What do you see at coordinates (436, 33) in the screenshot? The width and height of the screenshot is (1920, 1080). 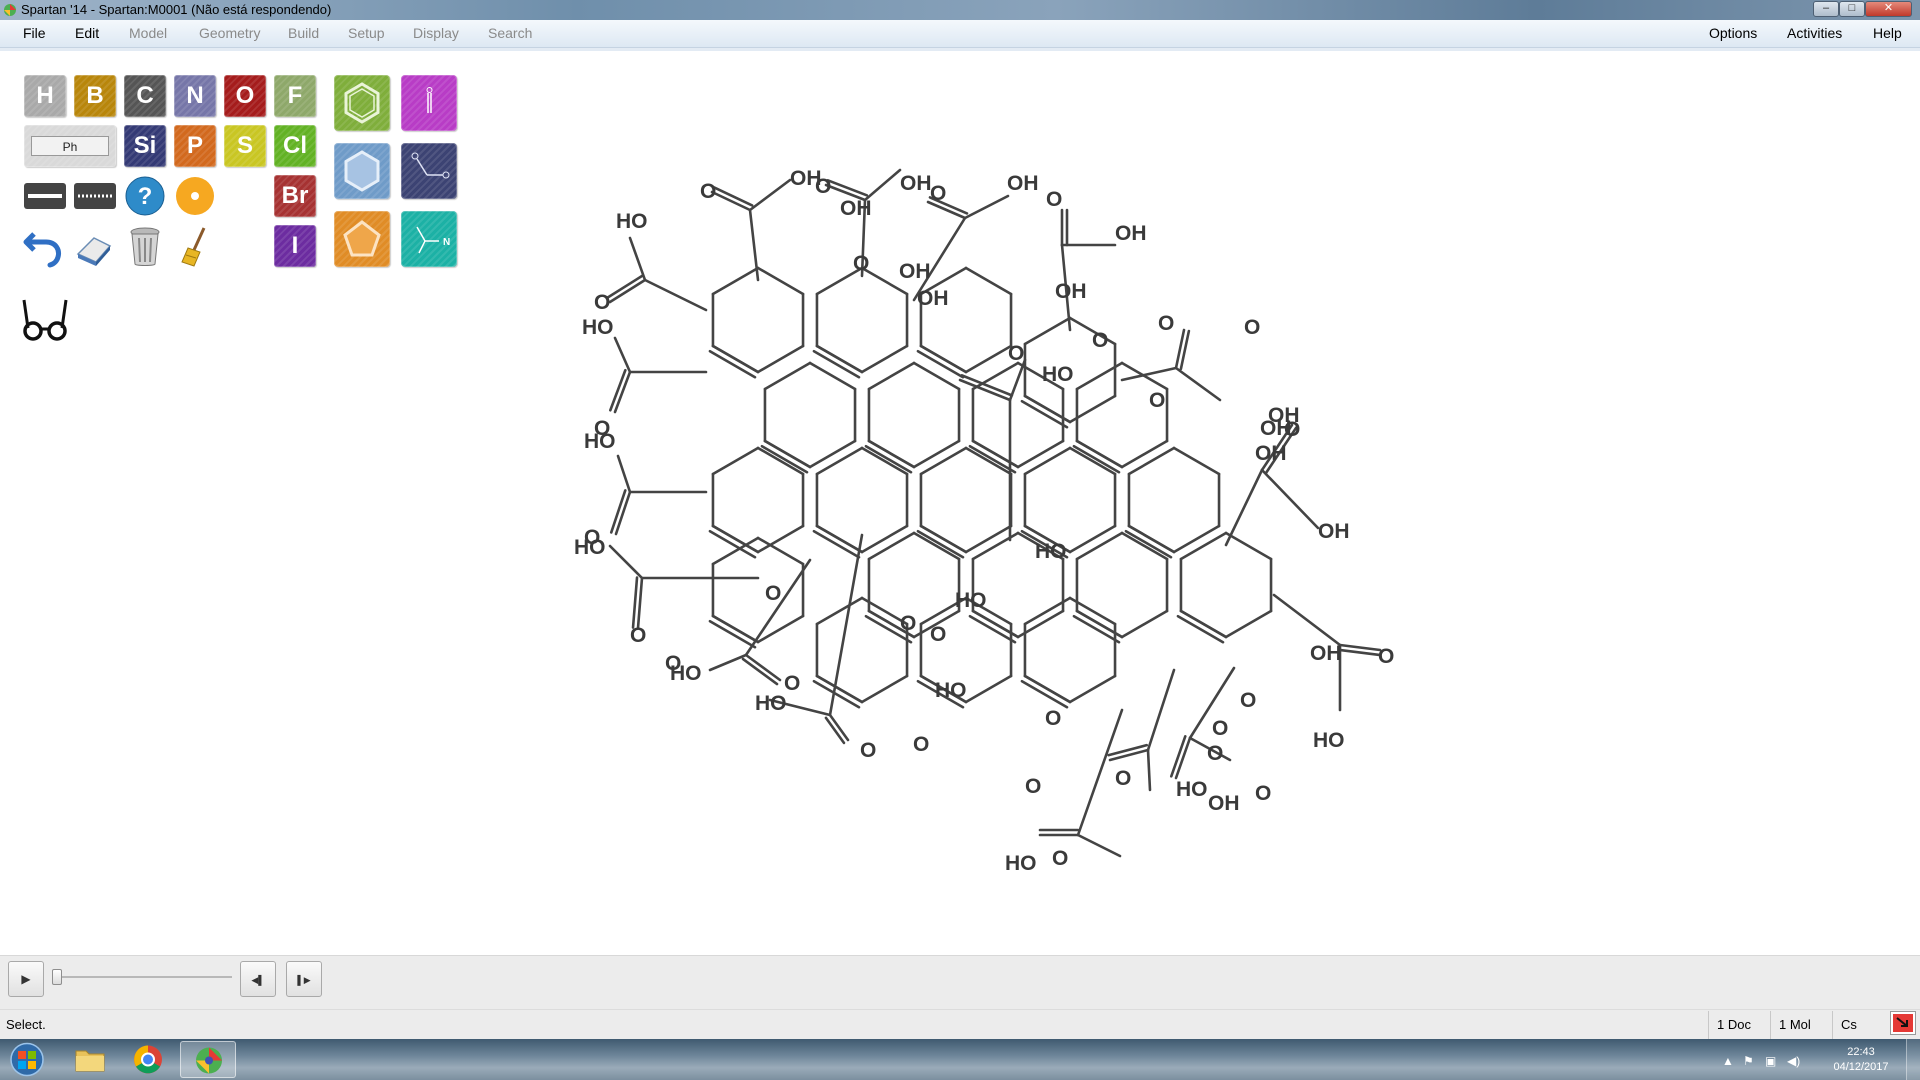 I see `menu-display: Display` at bounding box center [436, 33].